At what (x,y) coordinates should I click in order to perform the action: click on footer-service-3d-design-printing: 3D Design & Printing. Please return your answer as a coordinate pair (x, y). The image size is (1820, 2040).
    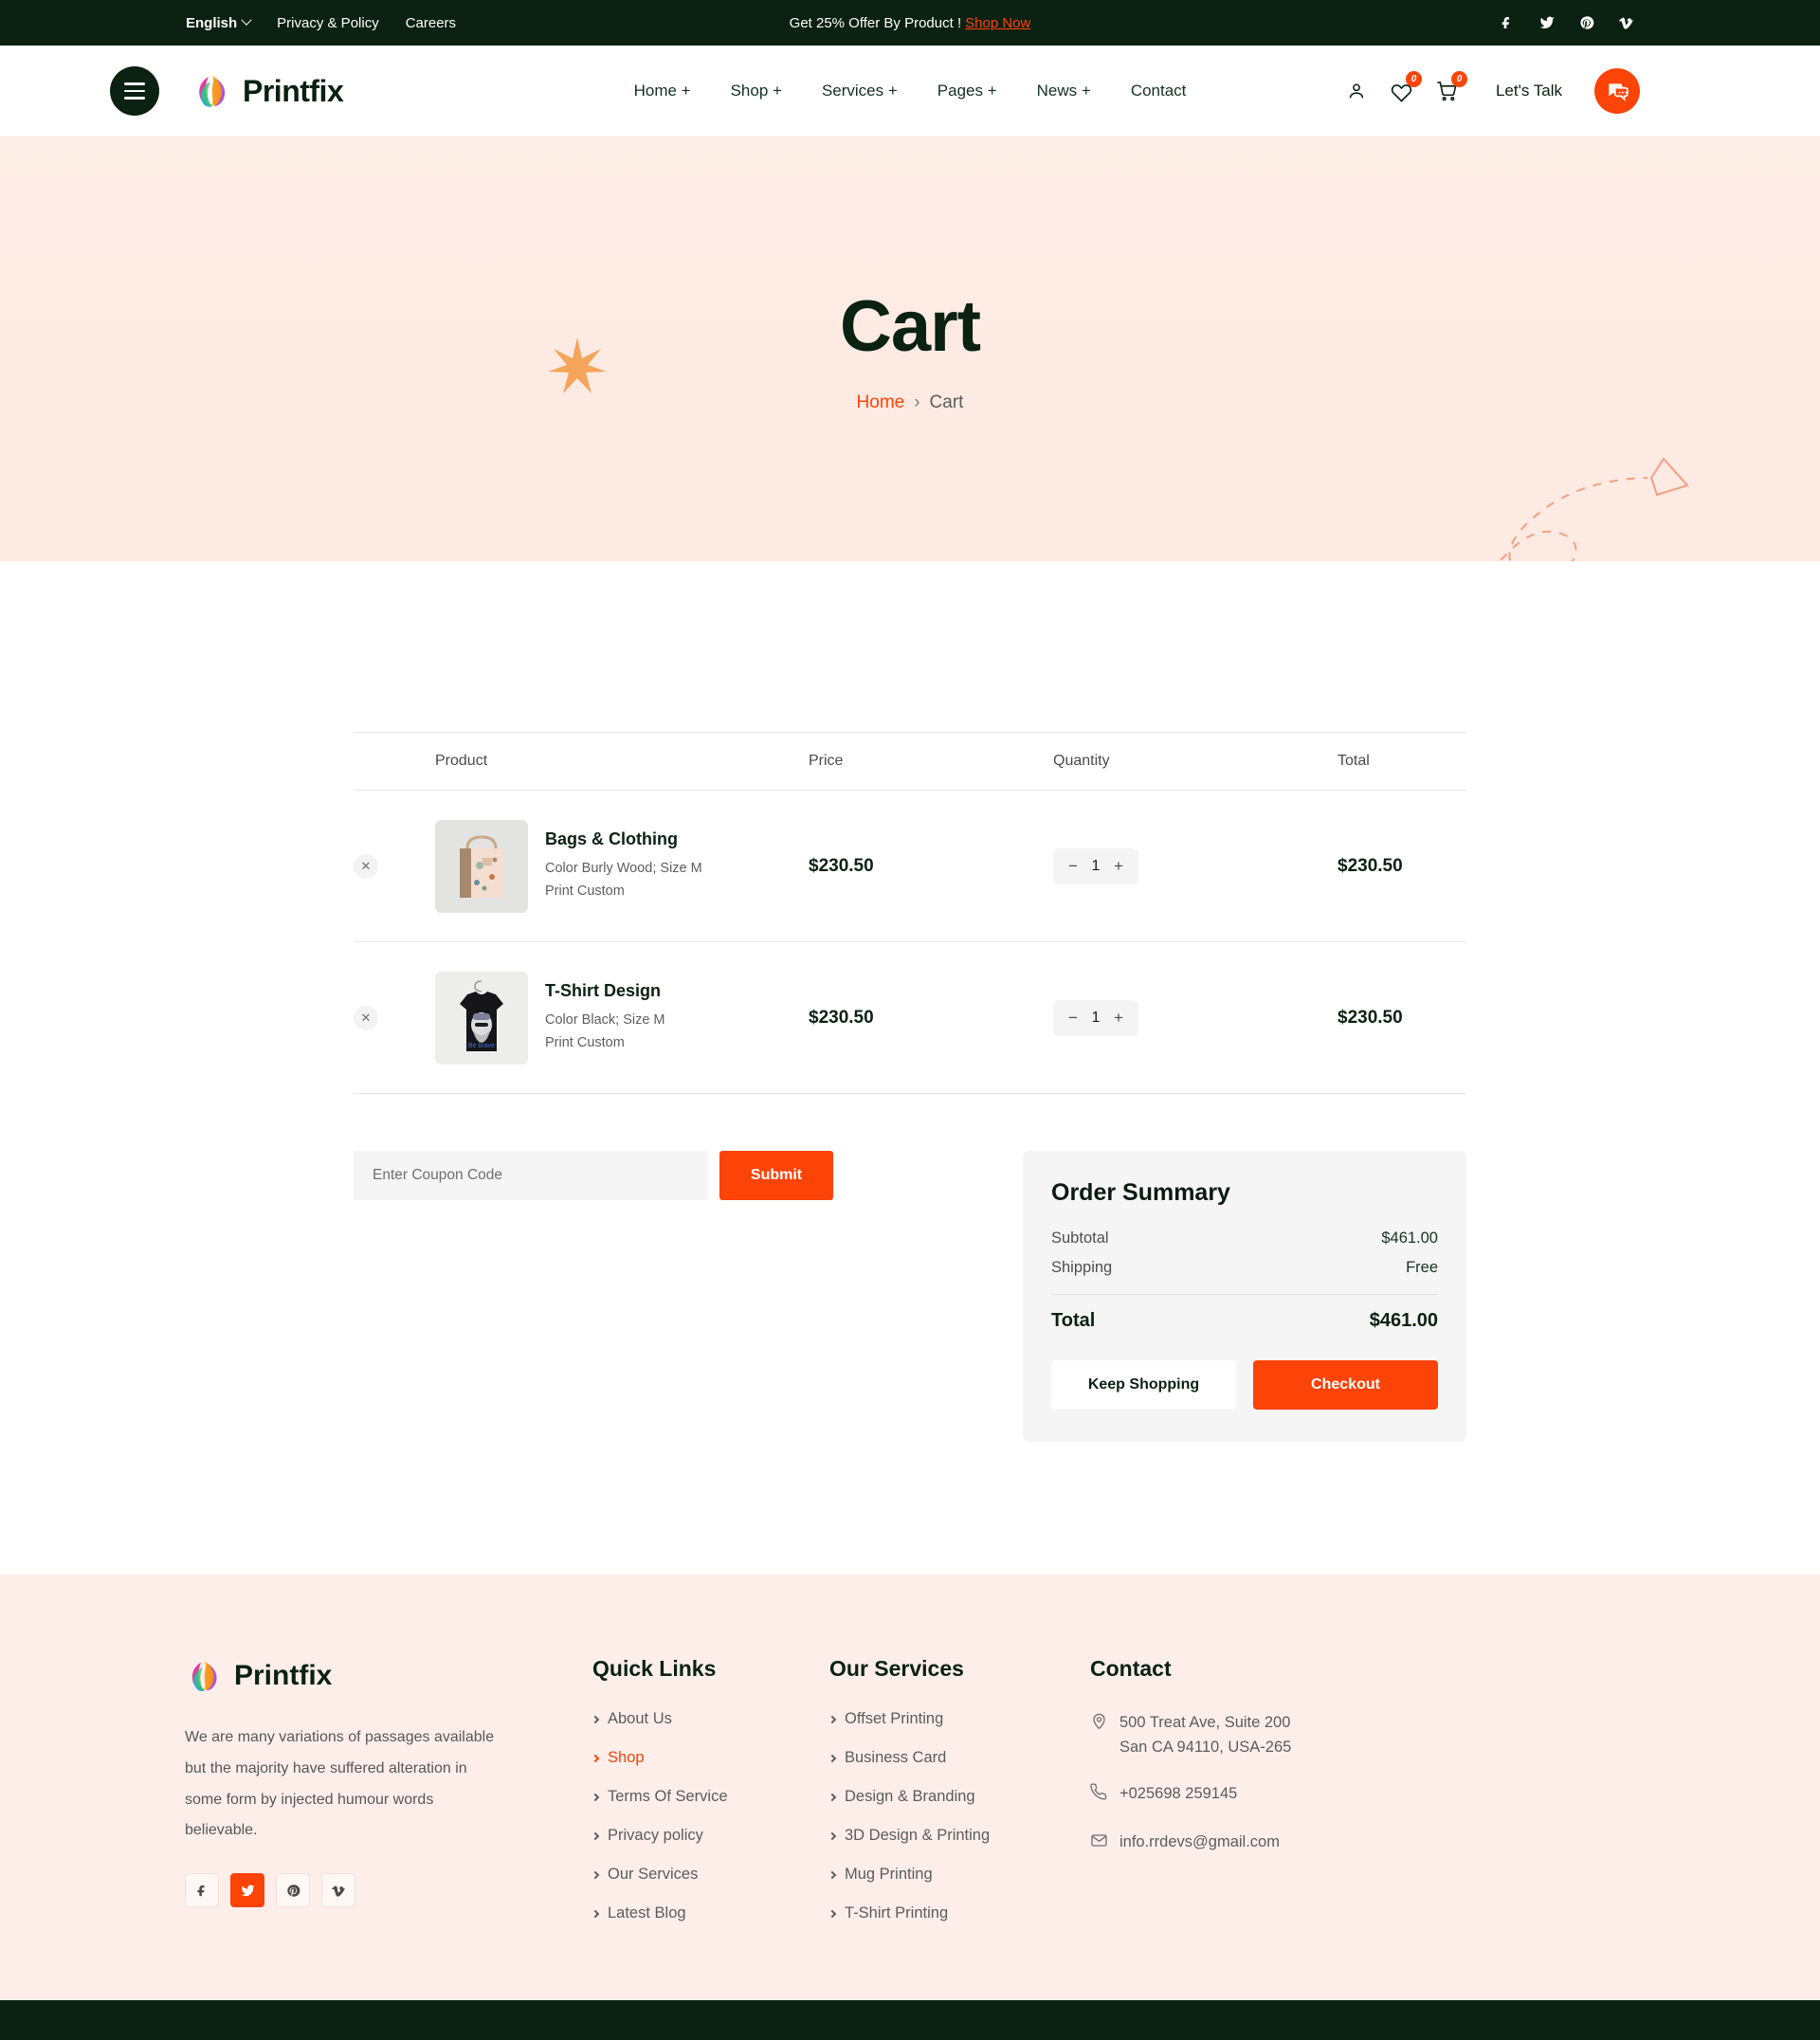
    Looking at the image, I should click on (959, 1836).